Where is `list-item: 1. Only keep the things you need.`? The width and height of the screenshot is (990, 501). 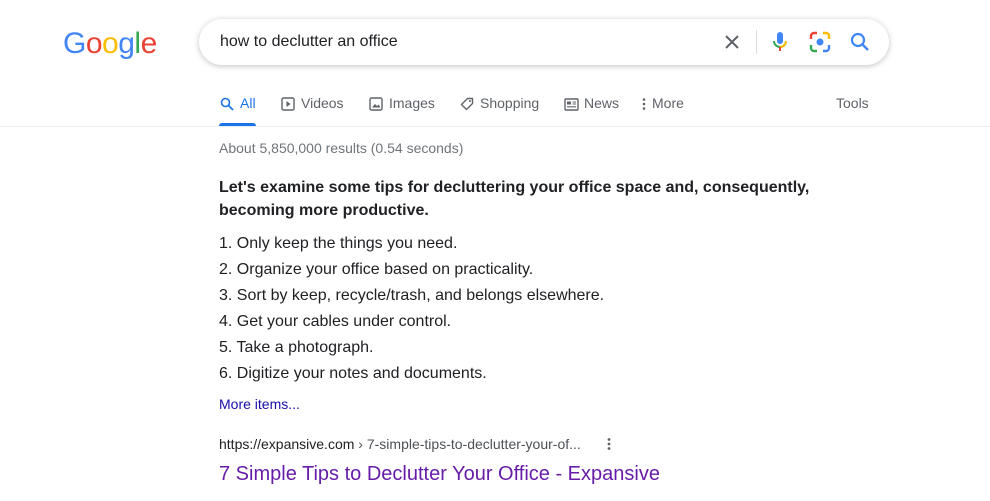
list-item: 1. Only keep the things you need. is located at coordinates (338, 243).